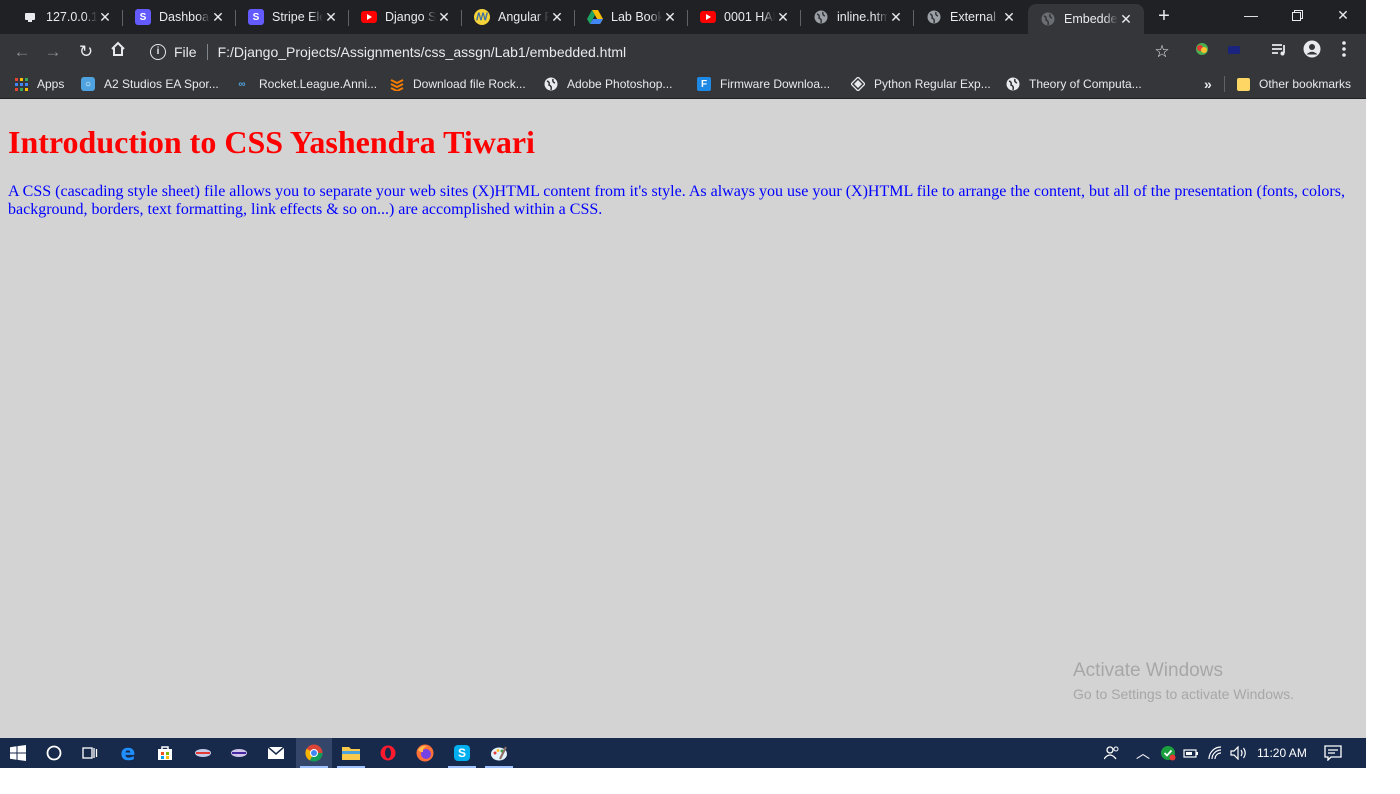  Describe the element at coordinates (1143, 753) in the screenshot. I see `show-hidden-icons-chevron-icon: ︿` at that location.